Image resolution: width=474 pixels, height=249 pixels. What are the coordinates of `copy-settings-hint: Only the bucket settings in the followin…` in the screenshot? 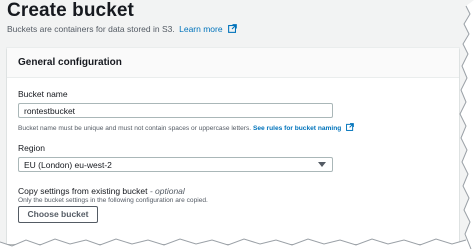 It's located at (113, 200).